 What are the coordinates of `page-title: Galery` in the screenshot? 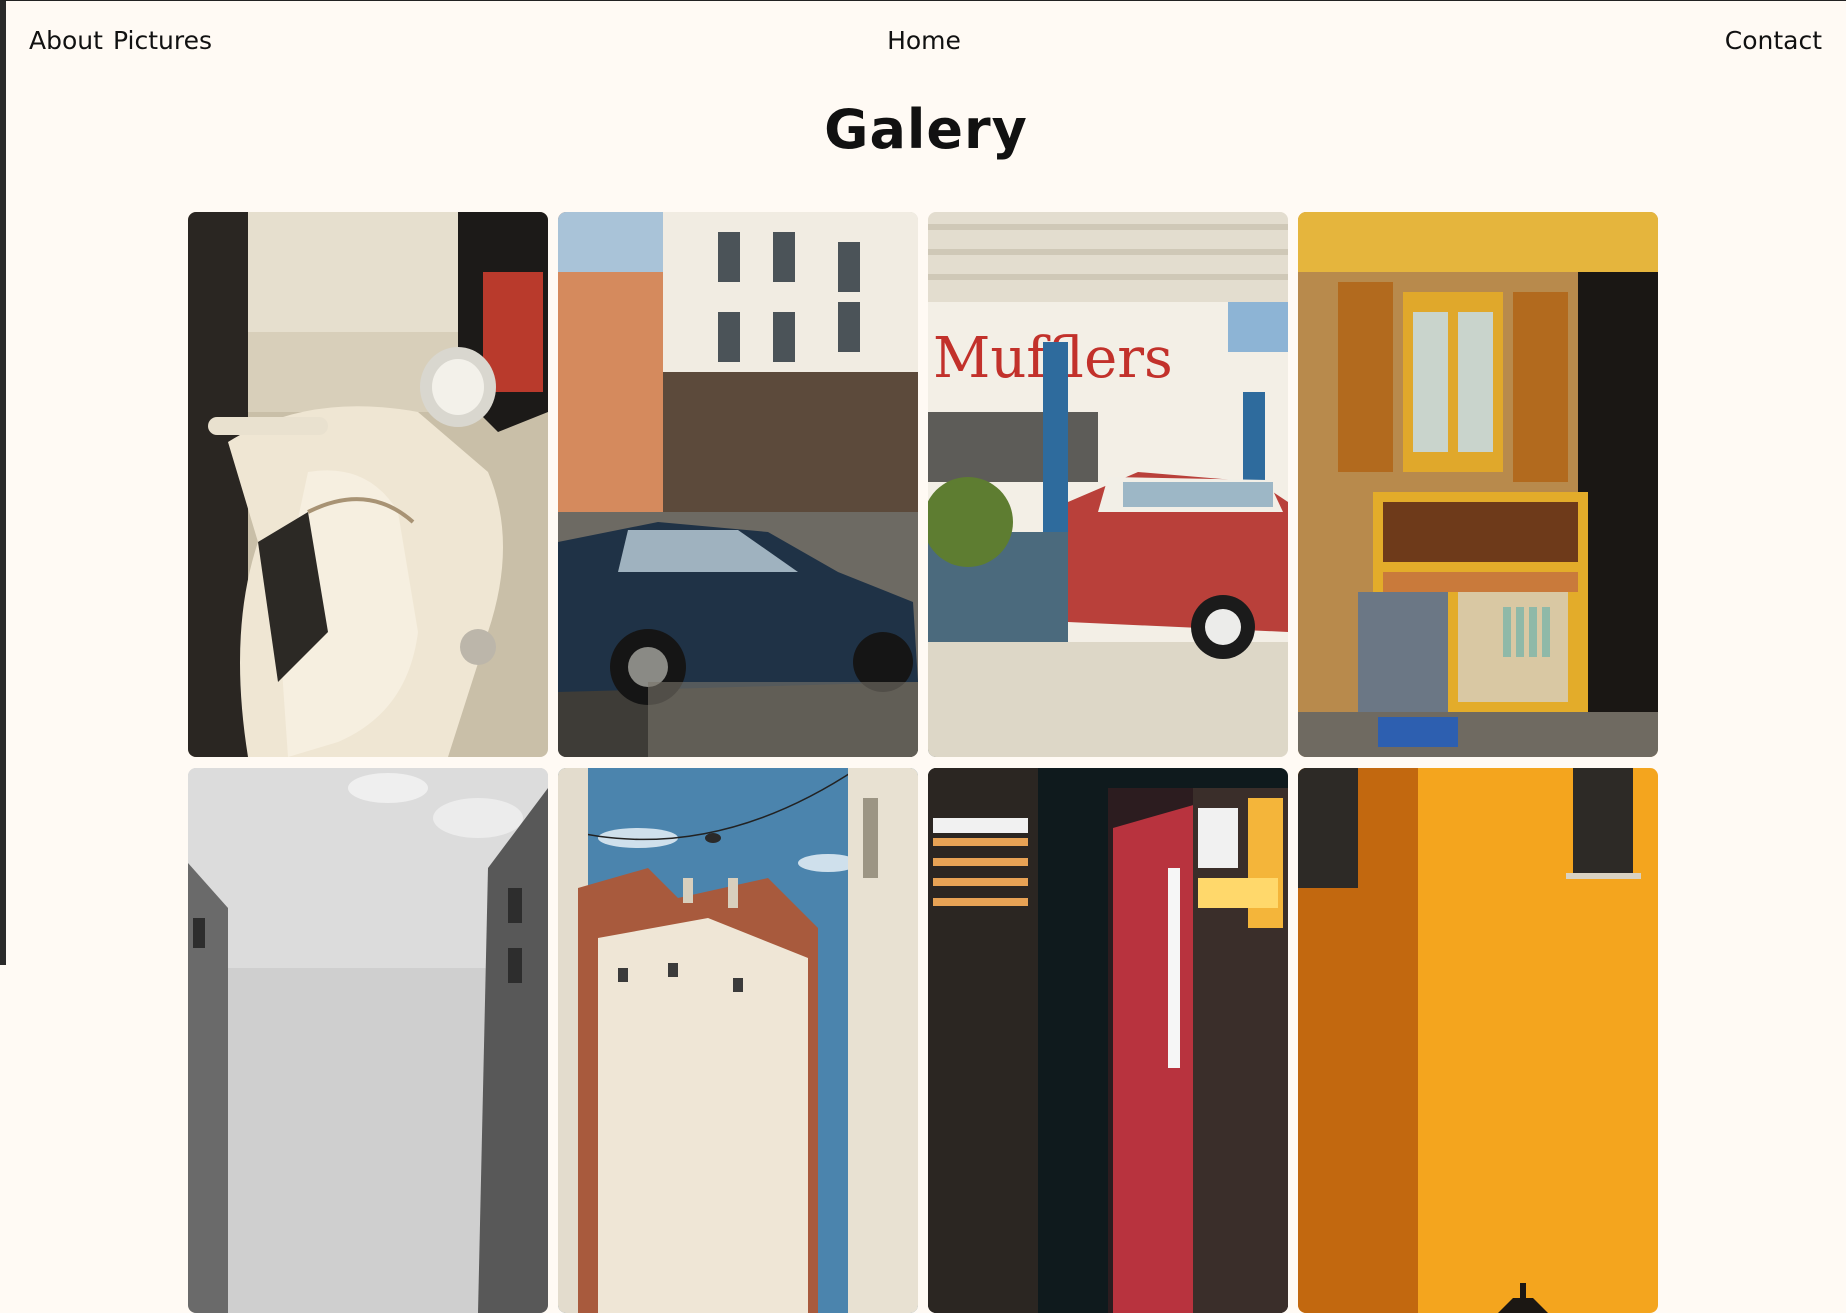 It's located at (926, 129).